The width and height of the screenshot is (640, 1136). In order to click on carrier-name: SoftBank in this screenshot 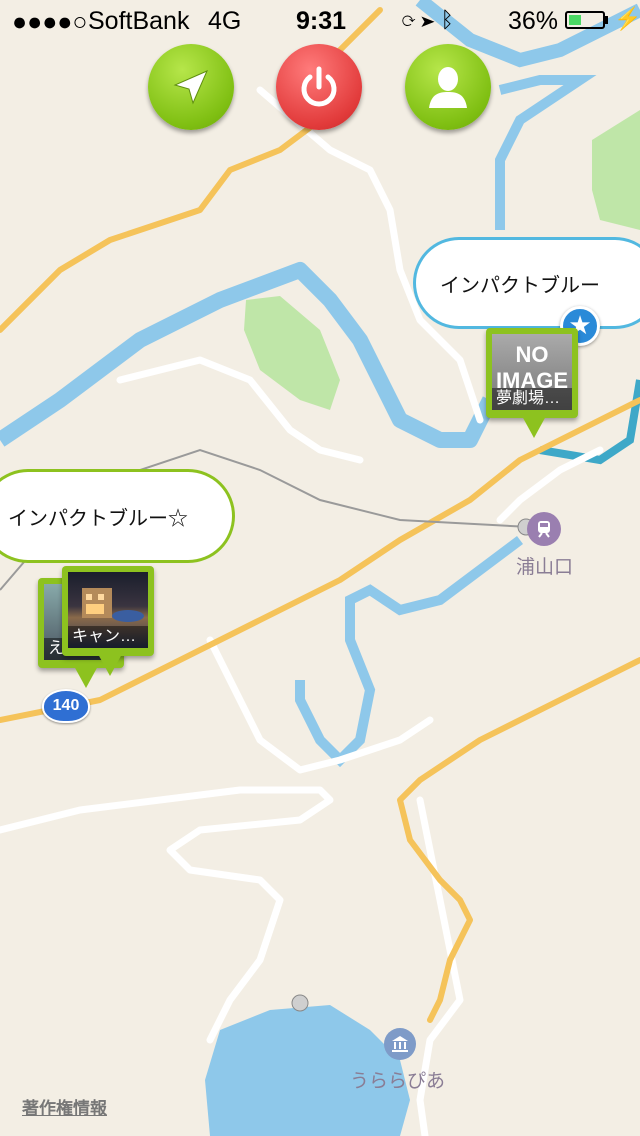, I will do `click(139, 21)`.